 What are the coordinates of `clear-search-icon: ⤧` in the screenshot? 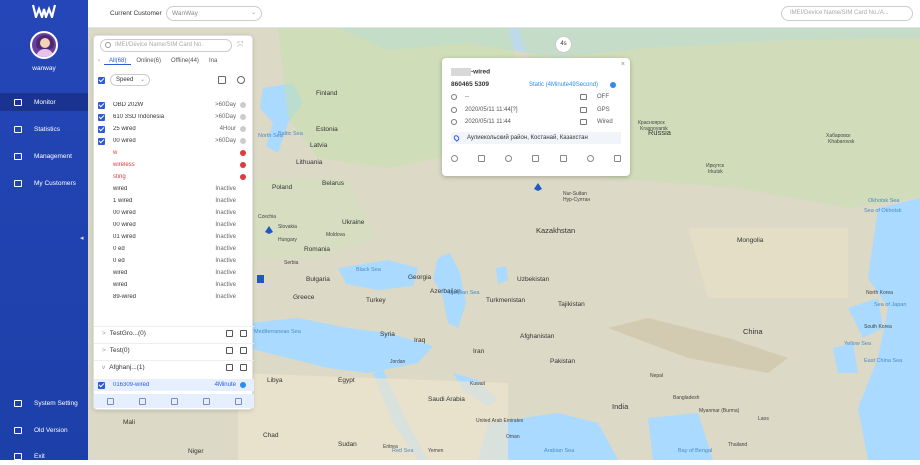 It's located at (240, 45).